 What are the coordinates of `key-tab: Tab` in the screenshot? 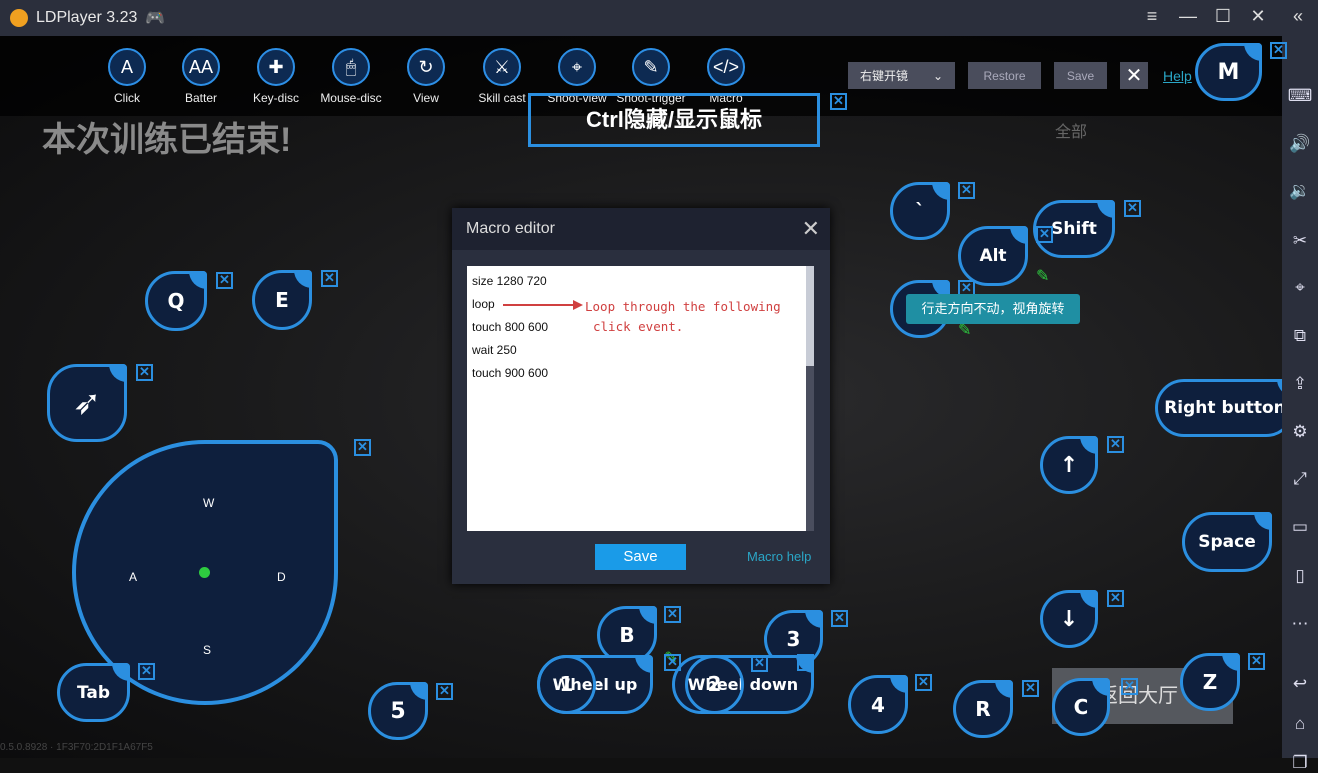 It's located at (93, 692).